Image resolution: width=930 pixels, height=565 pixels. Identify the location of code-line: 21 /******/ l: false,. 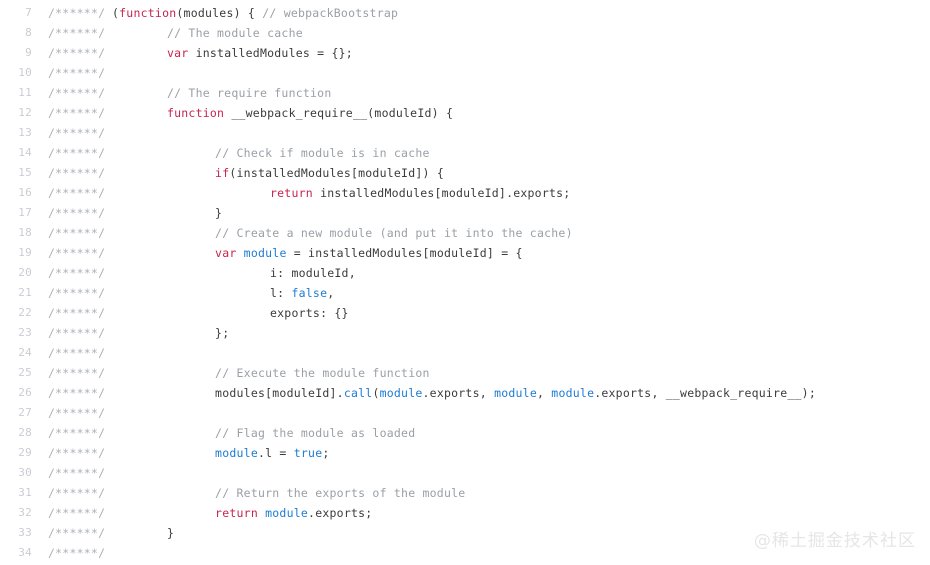
(465, 293).